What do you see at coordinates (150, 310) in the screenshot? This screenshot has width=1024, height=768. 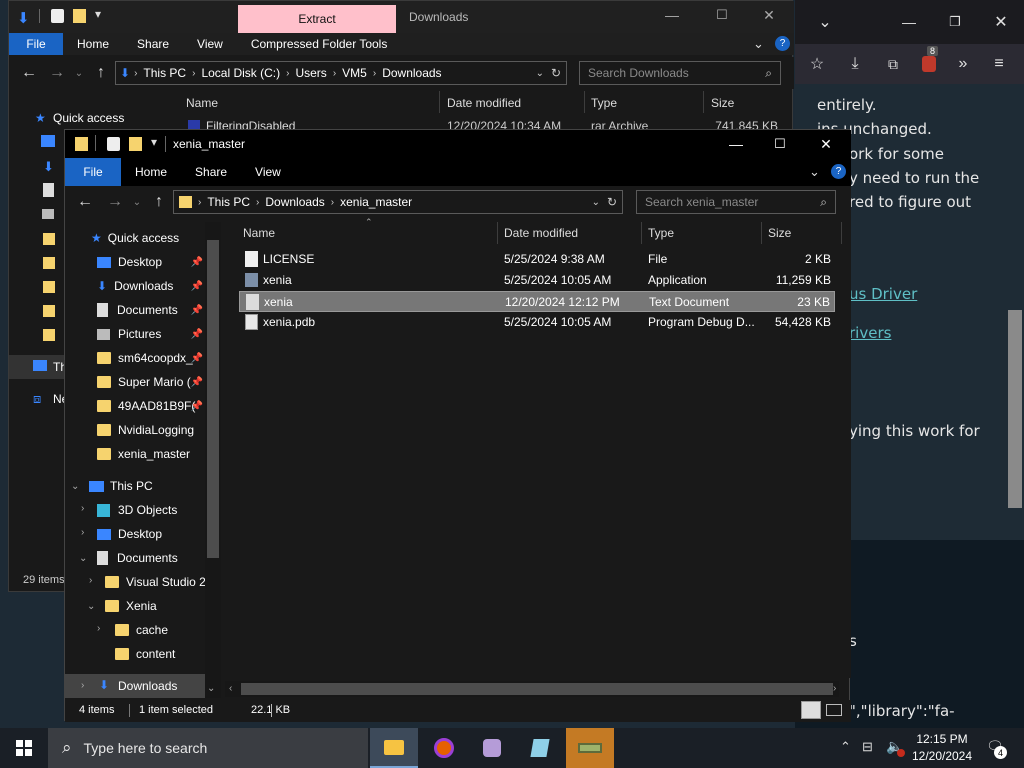 I see `sidebar-item-documents: Documents 📌` at bounding box center [150, 310].